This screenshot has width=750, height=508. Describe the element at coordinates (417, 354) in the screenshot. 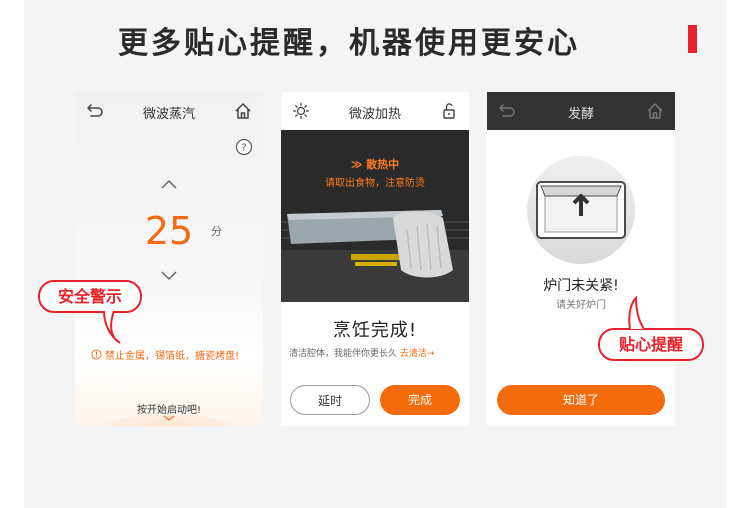

I see `go-clean-link: 去清洁→` at that location.